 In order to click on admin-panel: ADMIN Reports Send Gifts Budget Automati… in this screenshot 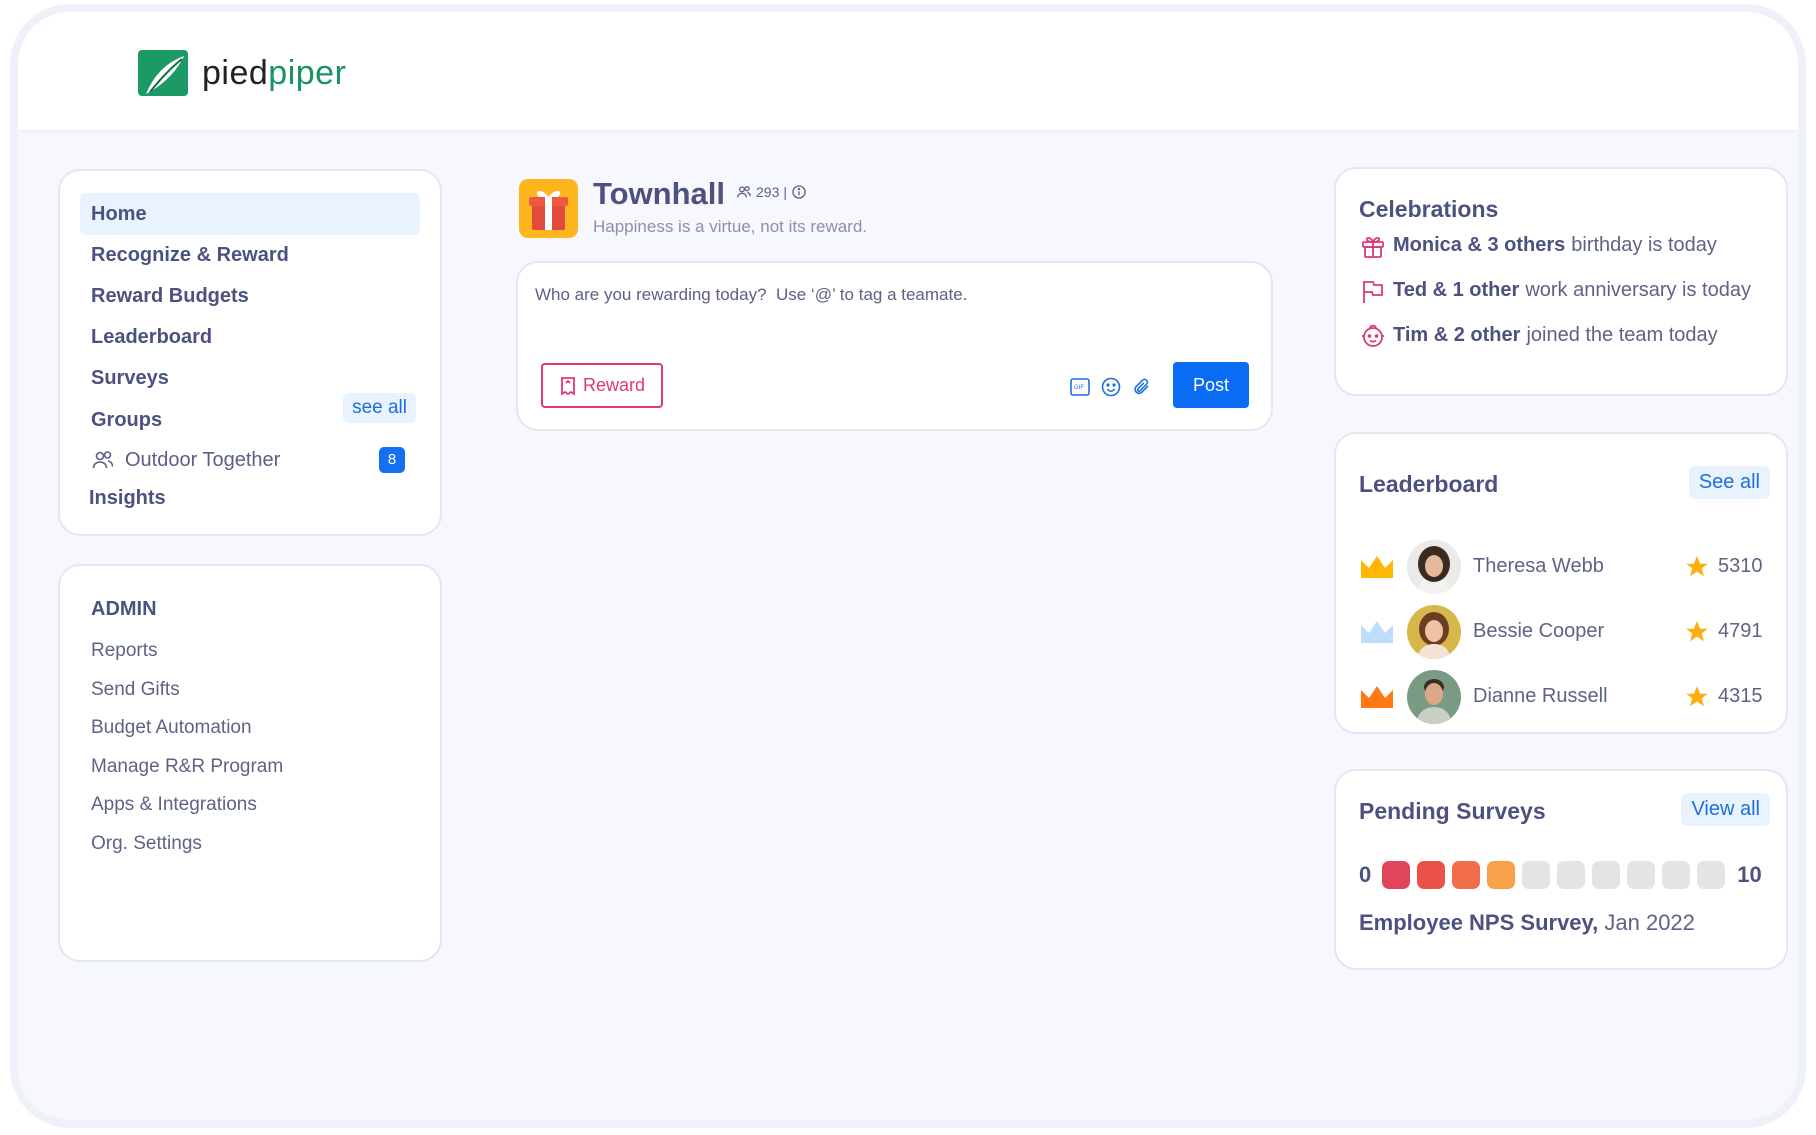, I will do `click(250, 763)`.